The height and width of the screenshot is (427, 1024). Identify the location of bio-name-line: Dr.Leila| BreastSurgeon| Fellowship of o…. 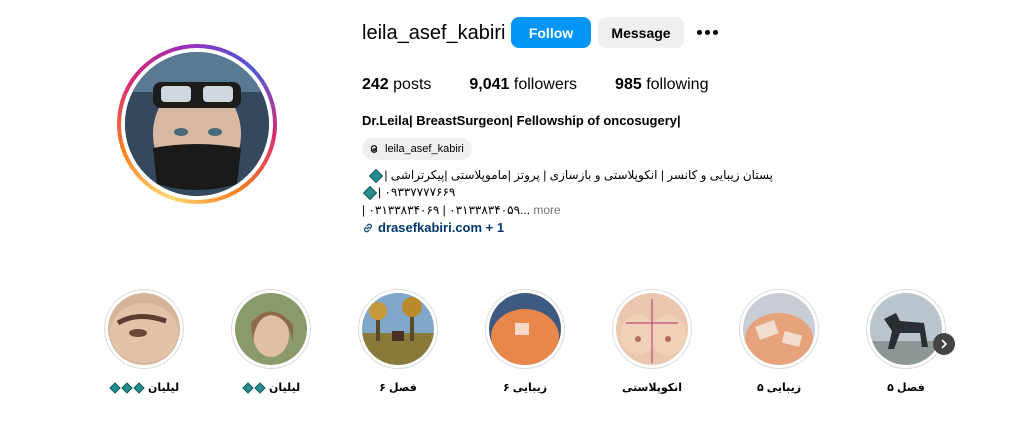
(521, 120).